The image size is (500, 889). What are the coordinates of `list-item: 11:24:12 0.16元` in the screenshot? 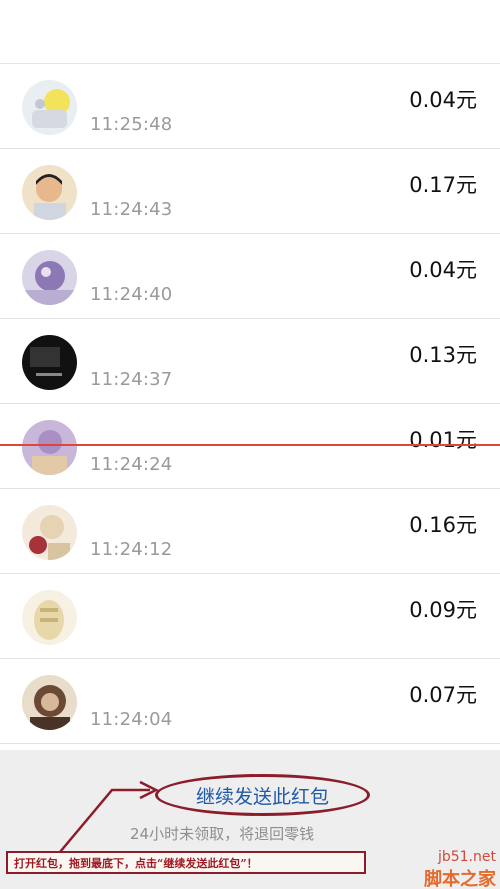 It's located at (250, 531).